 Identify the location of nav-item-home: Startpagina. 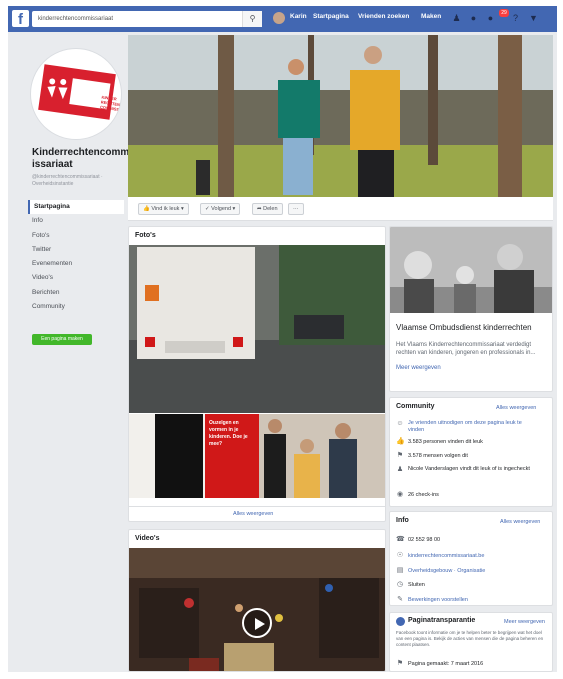
(76, 207).